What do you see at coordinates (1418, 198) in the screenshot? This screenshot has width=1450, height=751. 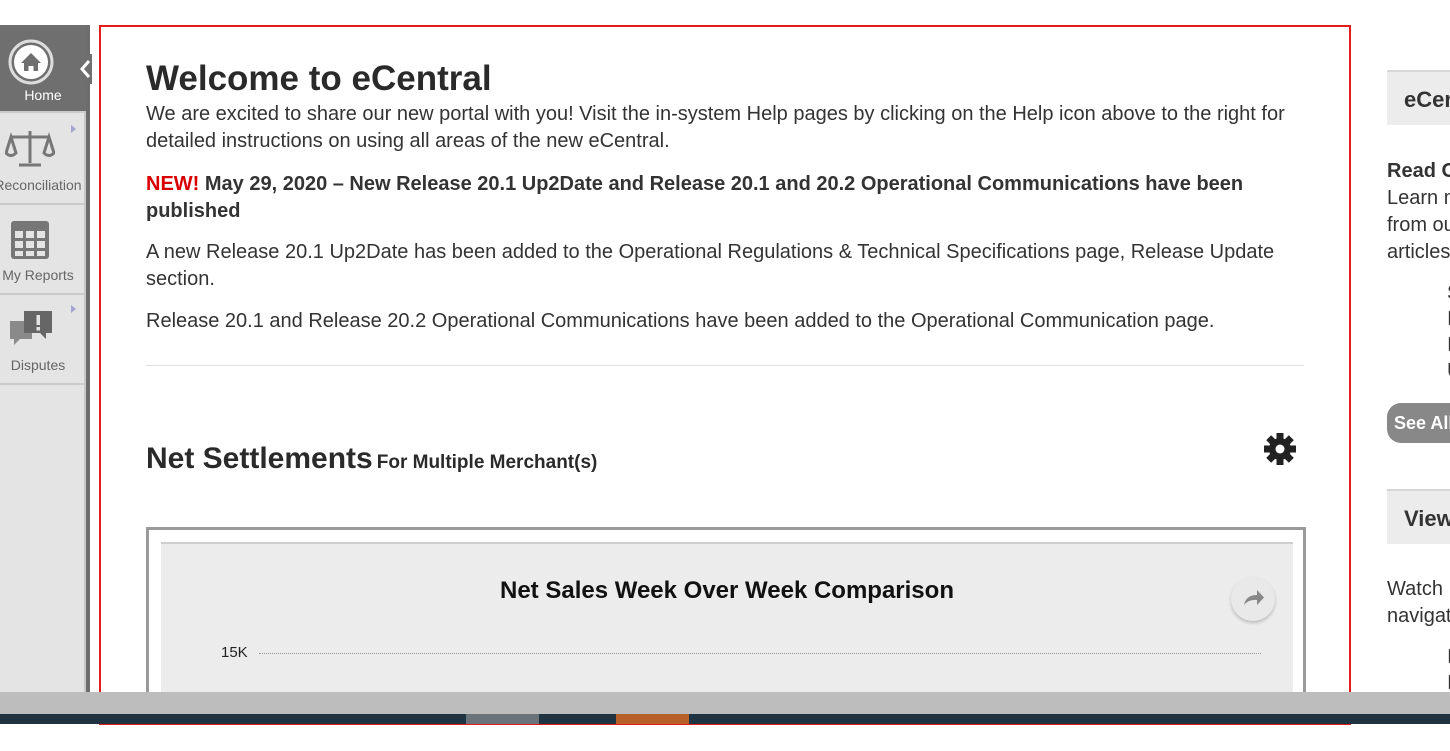 I see `read-text-line: Learn more` at bounding box center [1418, 198].